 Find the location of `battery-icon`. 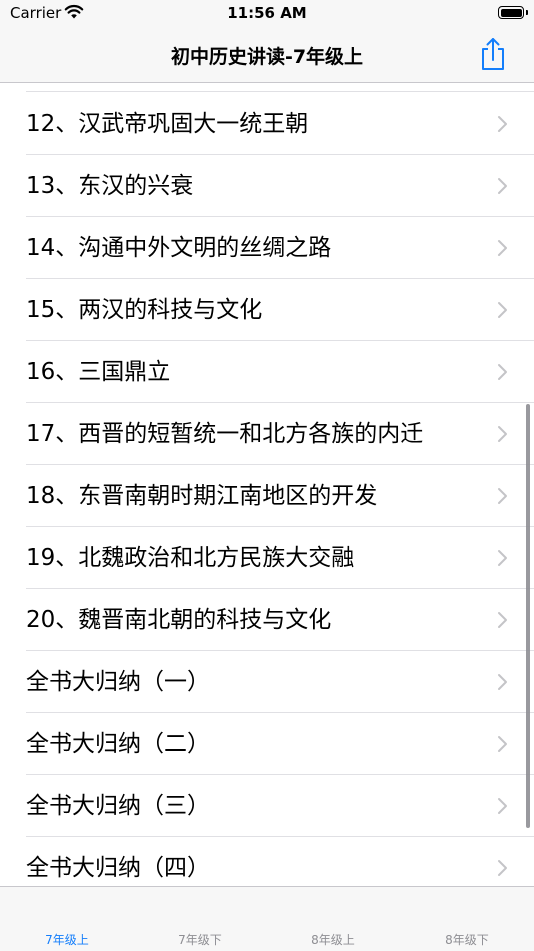

battery-icon is located at coordinates (511, 12).